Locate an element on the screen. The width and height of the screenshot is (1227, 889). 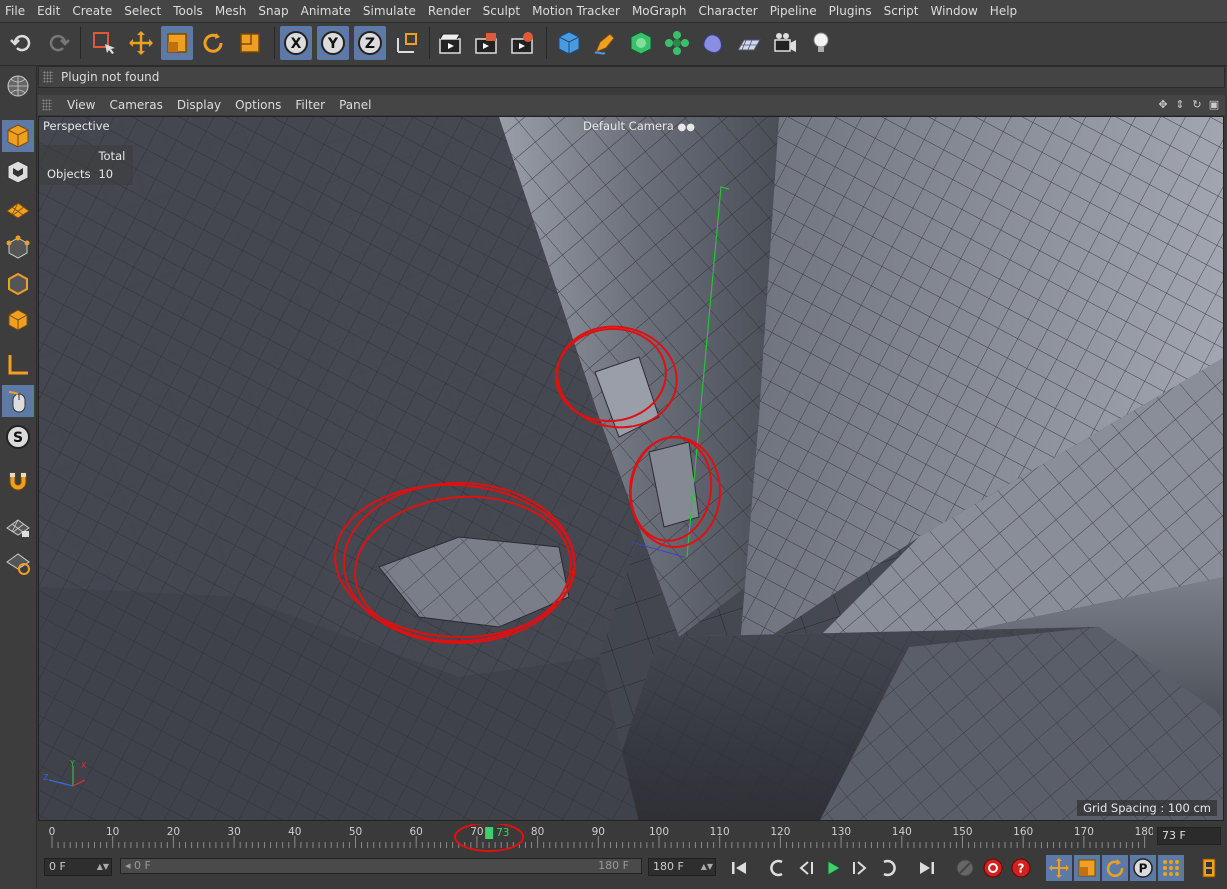
rotate-tool-button is located at coordinates (213, 43).